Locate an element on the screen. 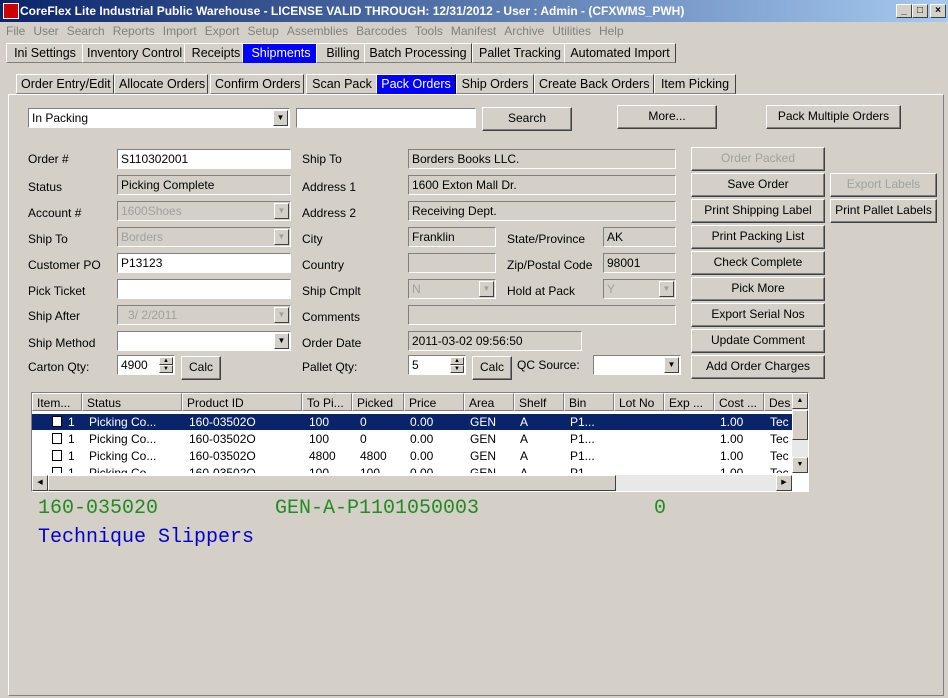 This screenshot has width=948, height=698. export-labels-button: Export Labels is located at coordinates (883, 185).